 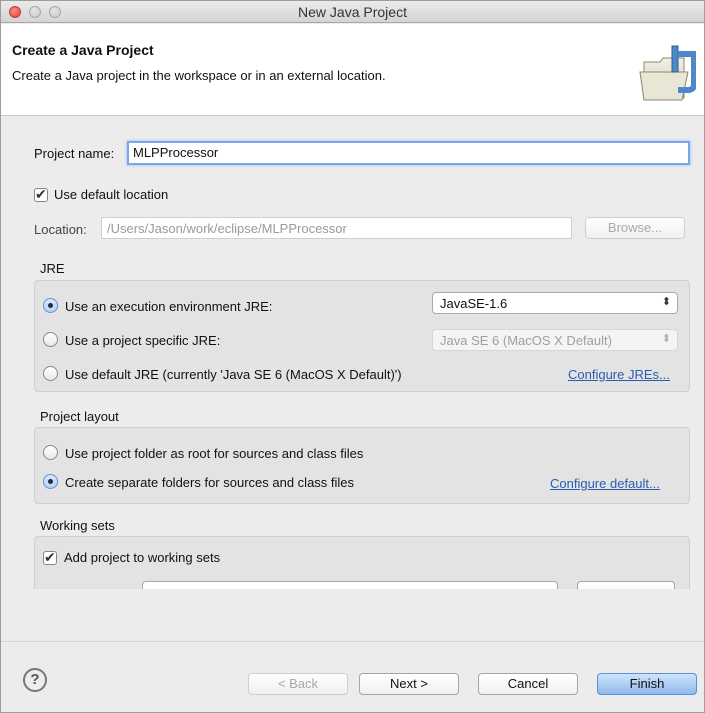 What do you see at coordinates (50, 452) in the screenshot?
I see `layout-option-root-radio` at bounding box center [50, 452].